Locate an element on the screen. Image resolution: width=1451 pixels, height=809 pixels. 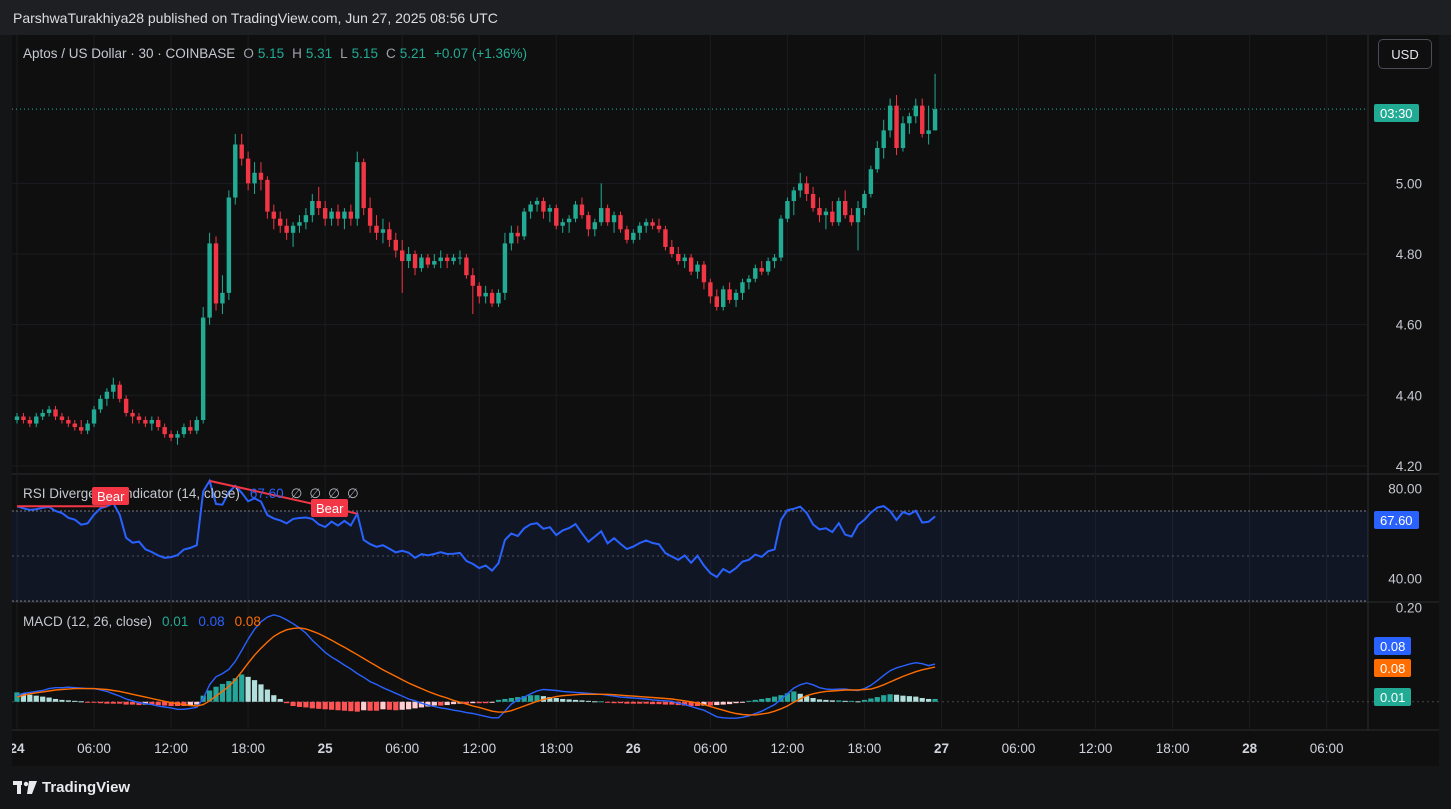
currency-button: USD is located at coordinates (1405, 54).